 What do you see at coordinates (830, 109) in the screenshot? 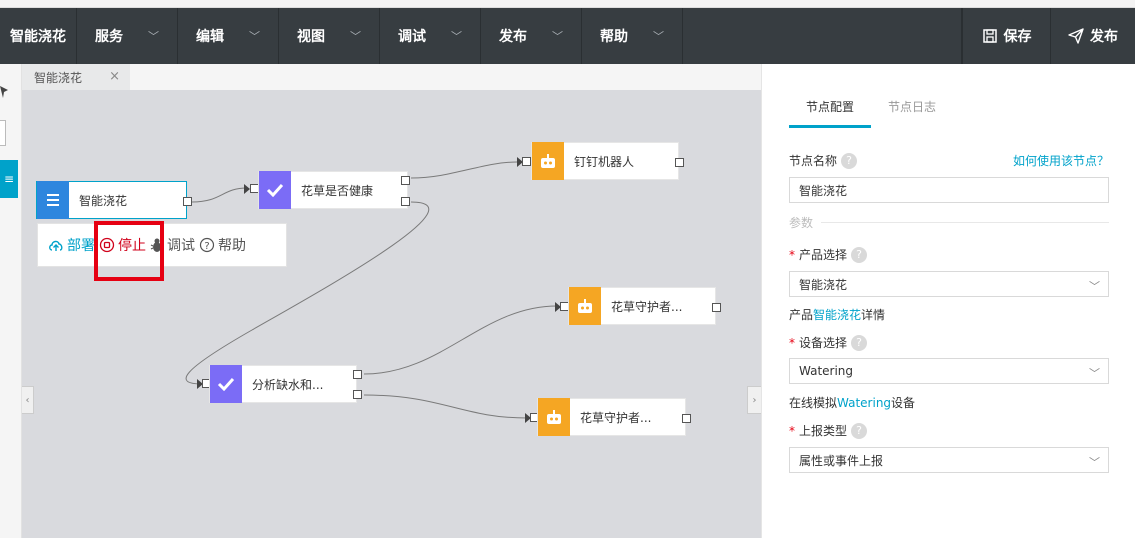
I see `tab-node-config: 节点配置` at bounding box center [830, 109].